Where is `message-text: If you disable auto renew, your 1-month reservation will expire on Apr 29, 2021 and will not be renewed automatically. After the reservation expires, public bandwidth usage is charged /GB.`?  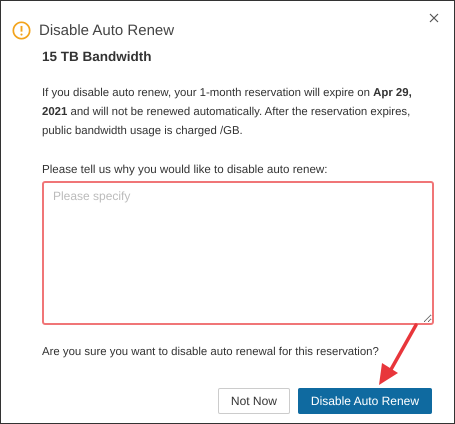 message-text: If you disable auto renew, your 1-month reservation will expire on Apr 29, 2021 and will not be renewed automatically. After the reservation expires, public bandwidth usage is charged /GB. is located at coordinates (227, 112).